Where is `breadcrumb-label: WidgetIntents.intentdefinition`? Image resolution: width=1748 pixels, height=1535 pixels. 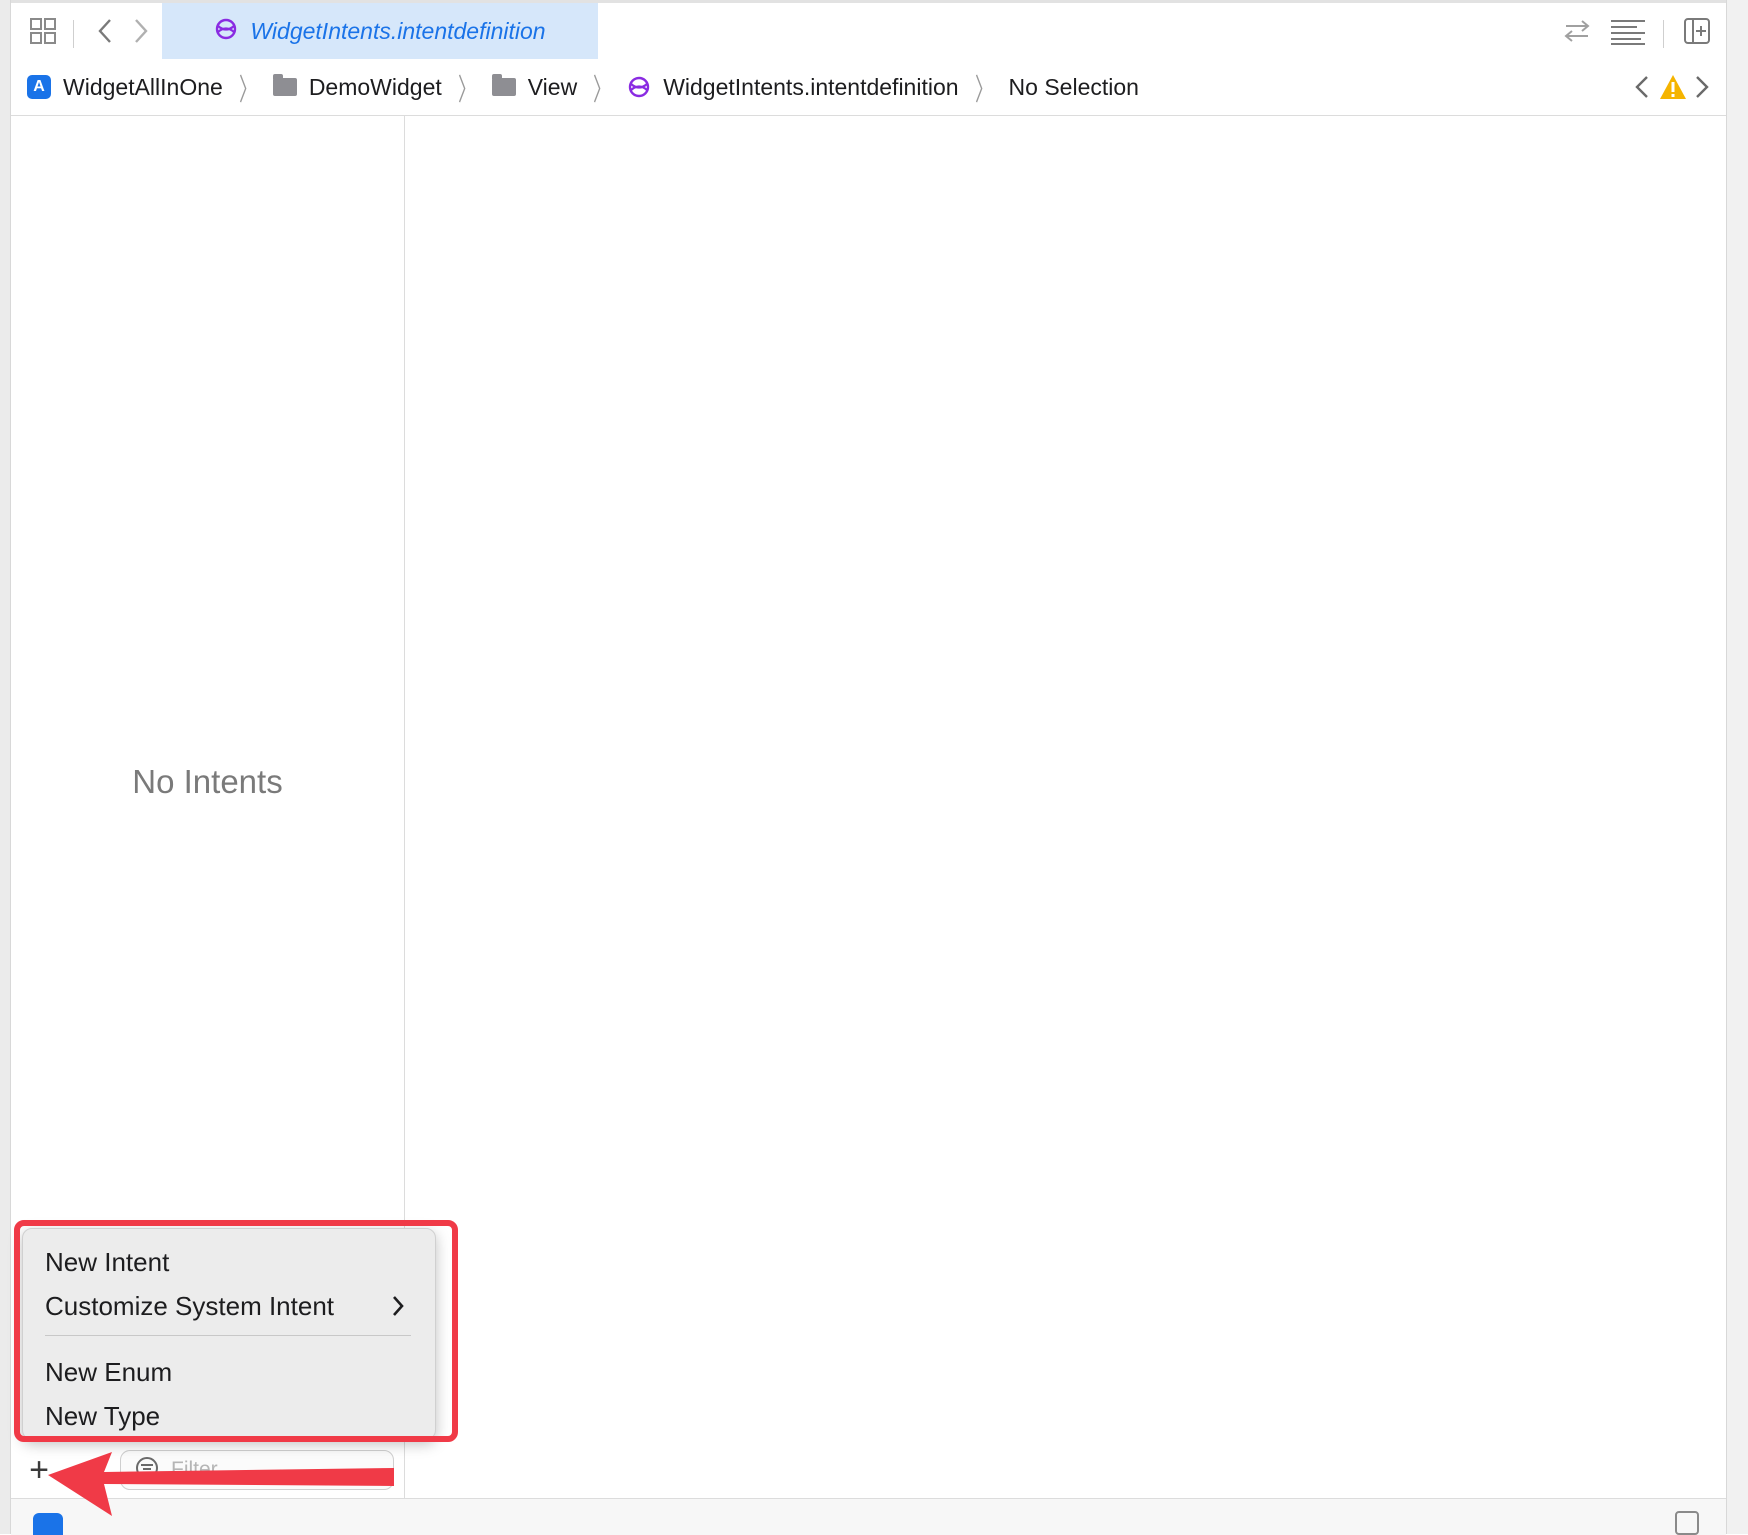
breadcrumb-label: WidgetIntents.intentdefinition is located at coordinates (811, 86).